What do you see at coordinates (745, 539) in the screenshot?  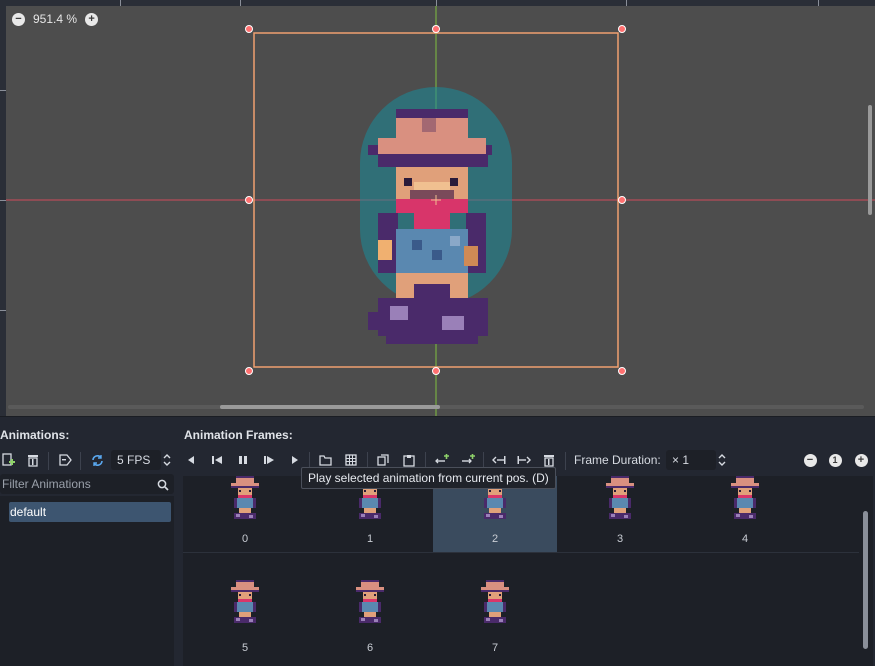 I see `frame-index-label: 4` at bounding box center [745, 539].